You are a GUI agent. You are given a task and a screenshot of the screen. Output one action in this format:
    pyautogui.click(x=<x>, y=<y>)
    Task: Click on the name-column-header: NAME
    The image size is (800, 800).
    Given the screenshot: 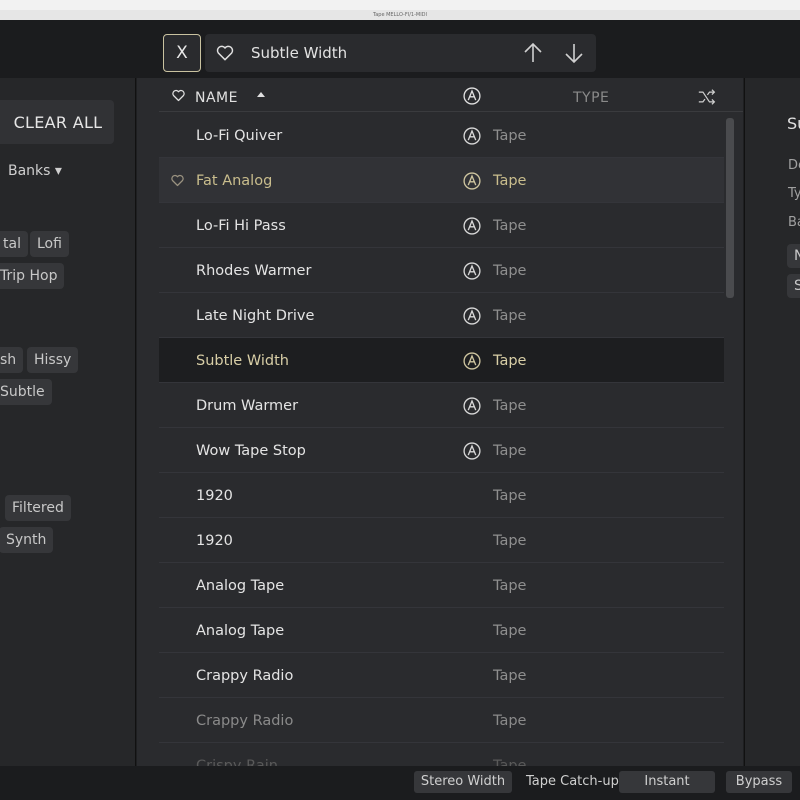 What is the action you would take?
    pyautogui.click(x=216, y=98)
    